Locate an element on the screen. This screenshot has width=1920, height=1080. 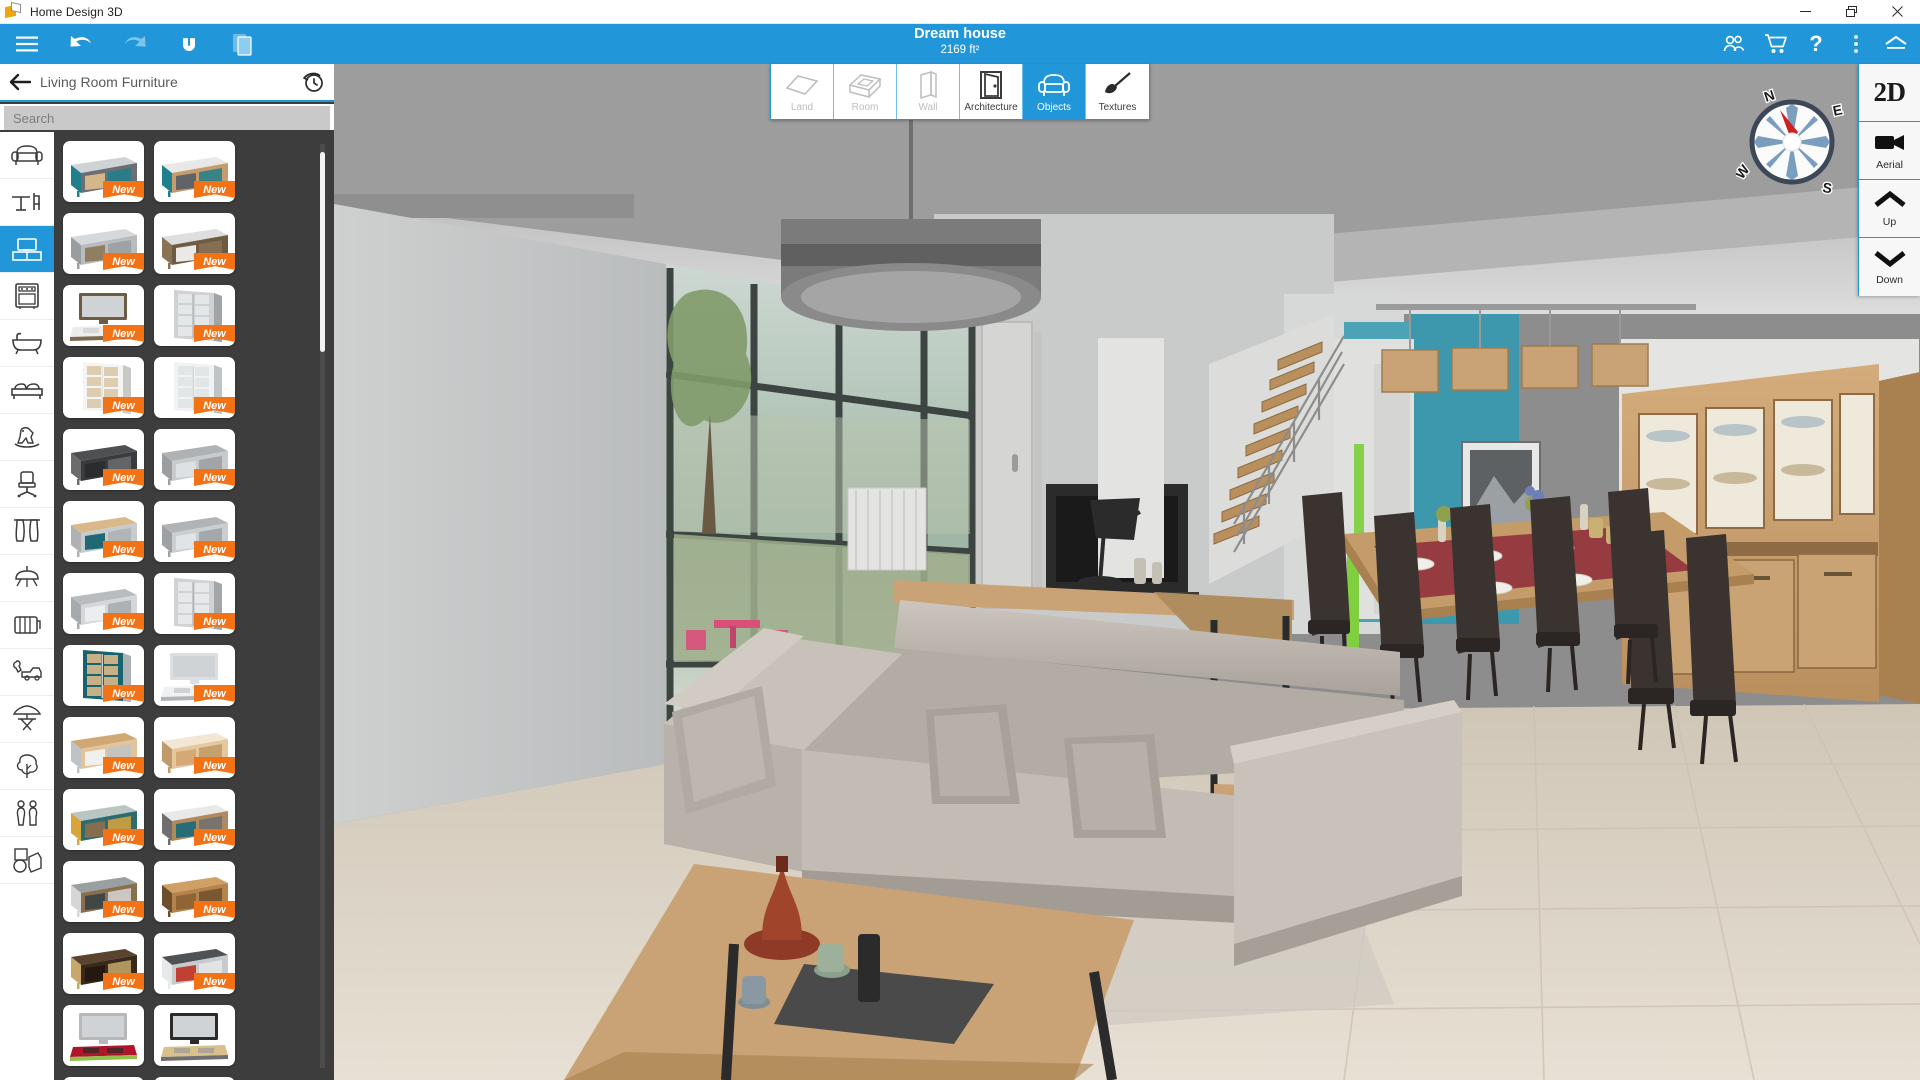
history-clock-icon is located at coordinates (313, 82).